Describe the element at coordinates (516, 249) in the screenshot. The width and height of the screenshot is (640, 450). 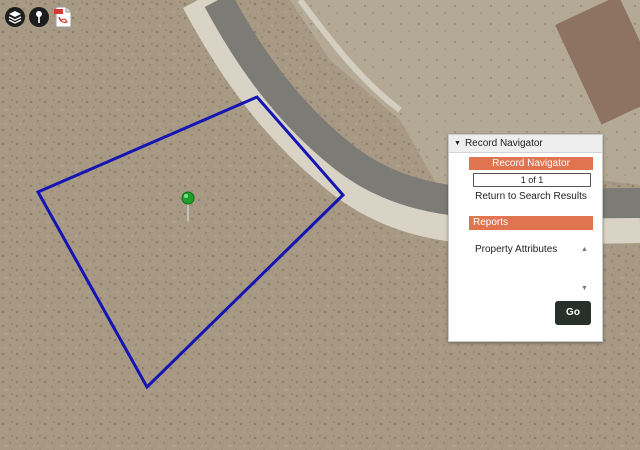
I see `report-item-property-attributes: Property Attributes` at that location.